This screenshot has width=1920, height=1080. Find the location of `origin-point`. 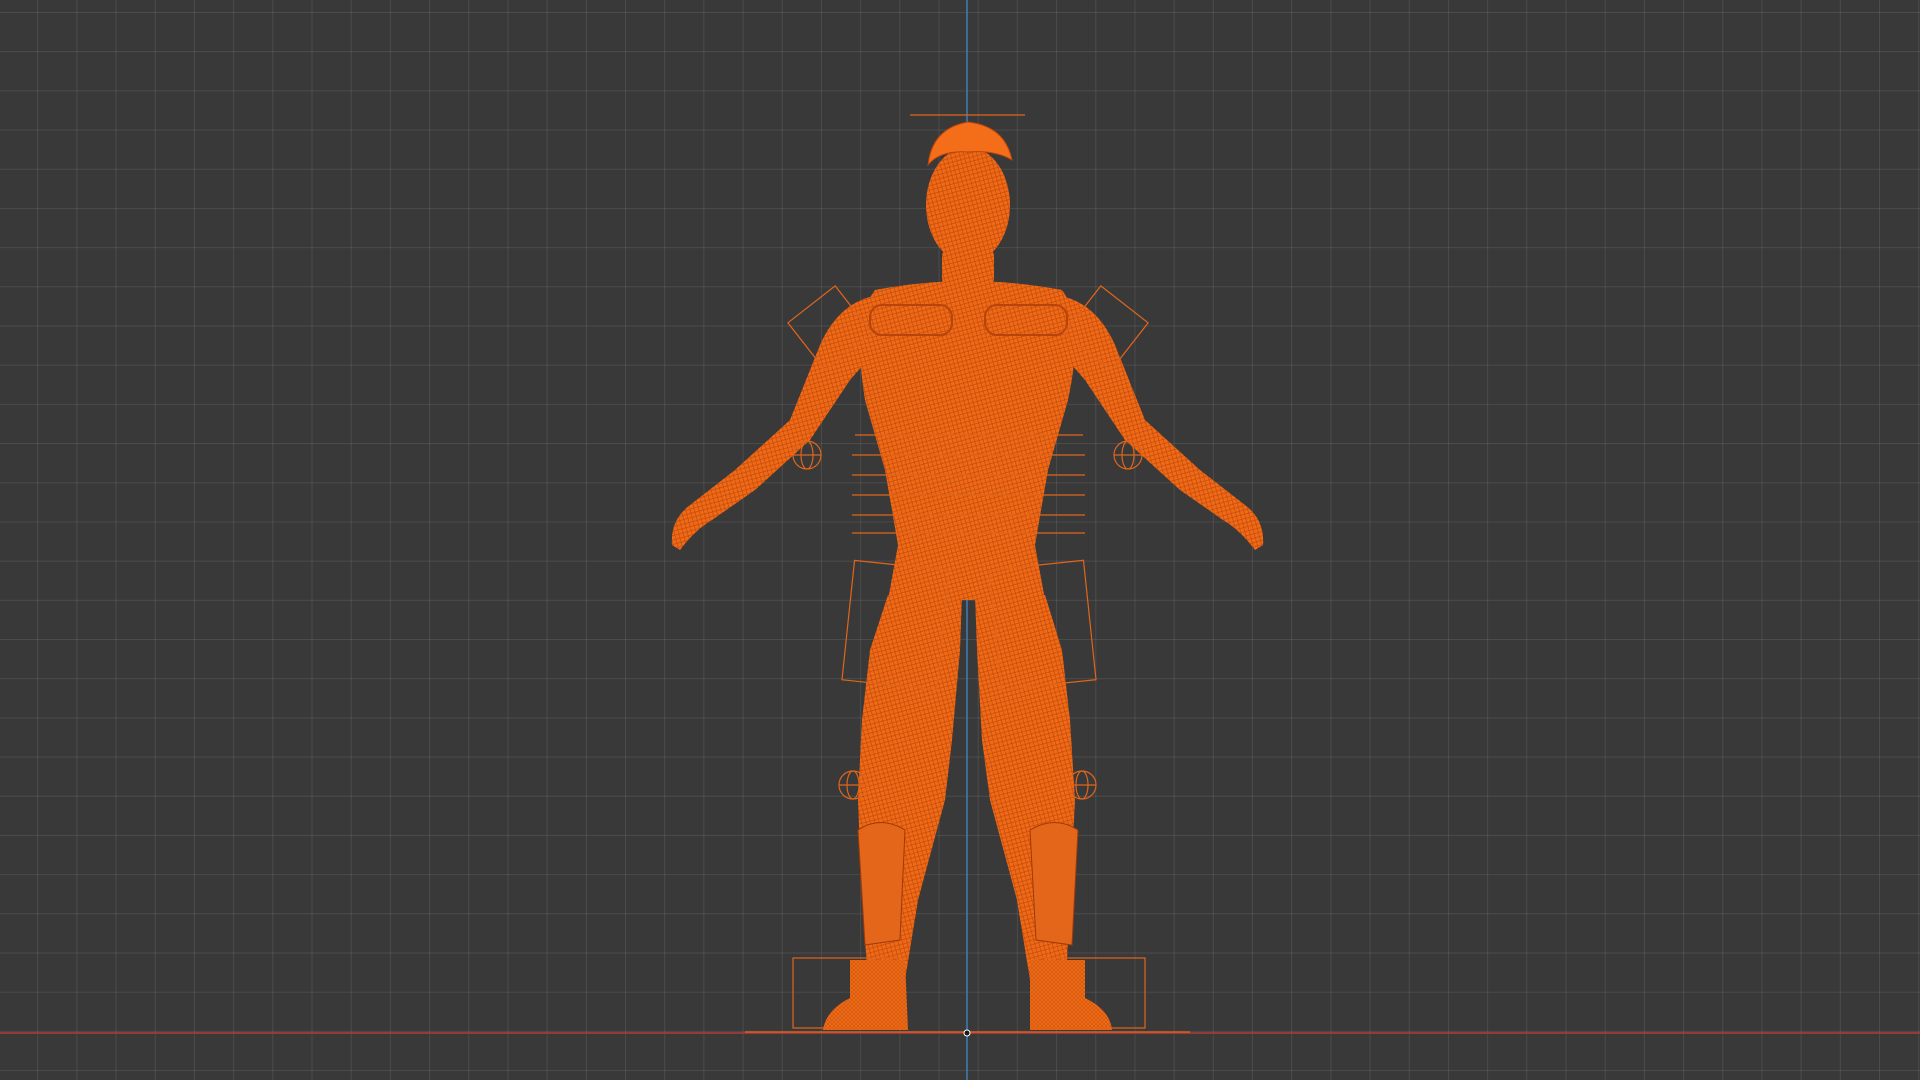

origin-point is located at coordinates (967, 1033).